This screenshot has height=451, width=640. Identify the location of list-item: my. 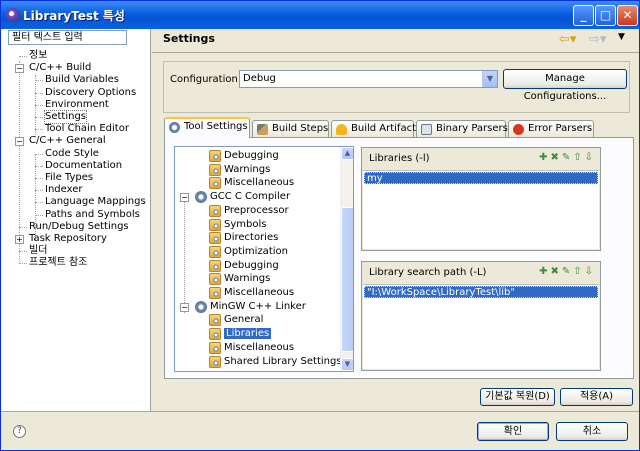
(481, 178).